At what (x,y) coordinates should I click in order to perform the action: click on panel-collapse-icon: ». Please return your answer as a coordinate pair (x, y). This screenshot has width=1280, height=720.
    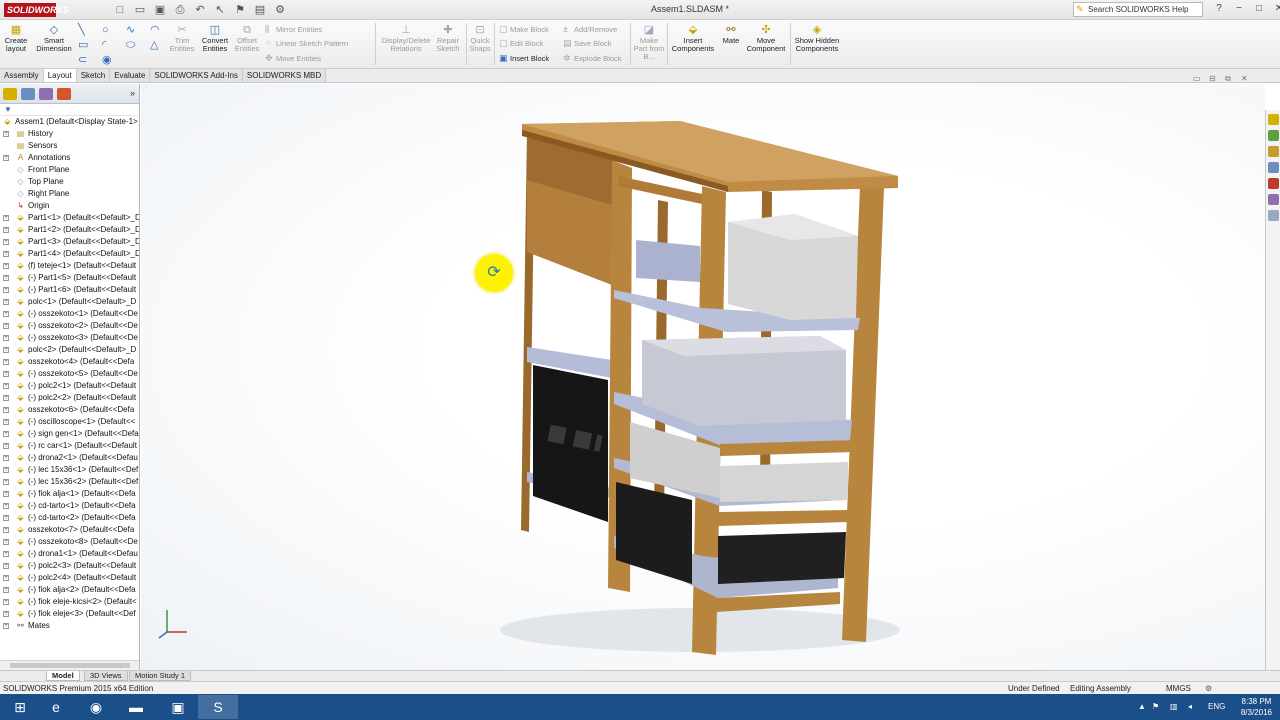
    Looking at the image, I should click on (132, 93).